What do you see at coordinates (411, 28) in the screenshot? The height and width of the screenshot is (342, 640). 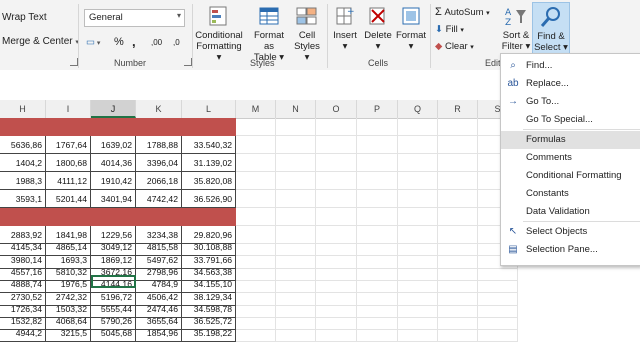 I see `format-button: Format ▾` at bounding box center [411, 28].